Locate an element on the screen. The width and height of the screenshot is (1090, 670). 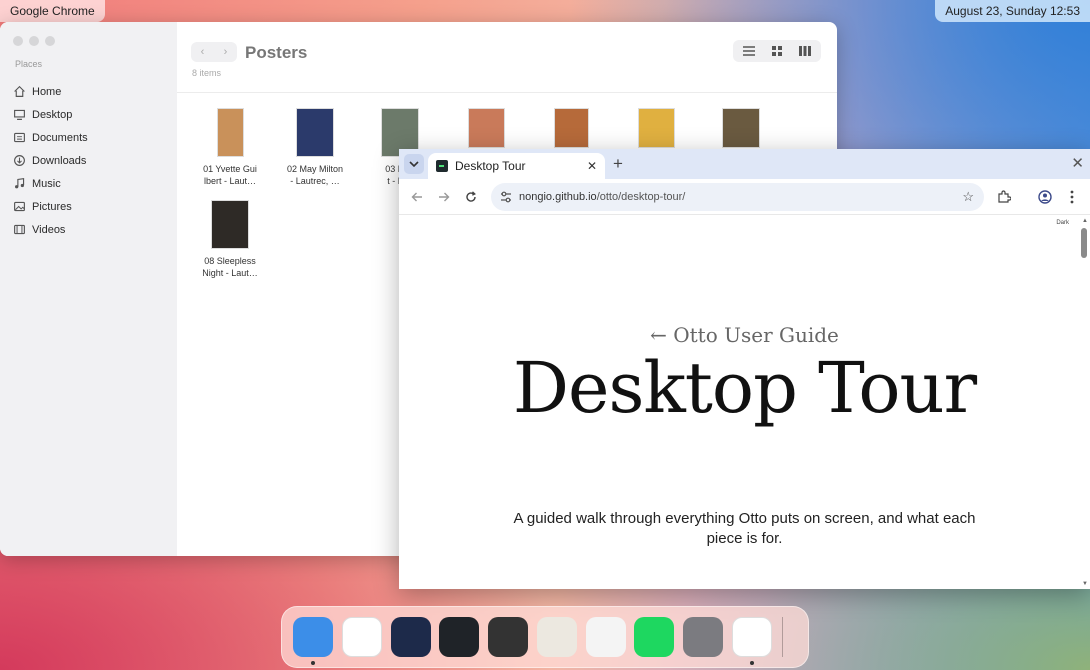
back-button is located at coordinates (417, 197).